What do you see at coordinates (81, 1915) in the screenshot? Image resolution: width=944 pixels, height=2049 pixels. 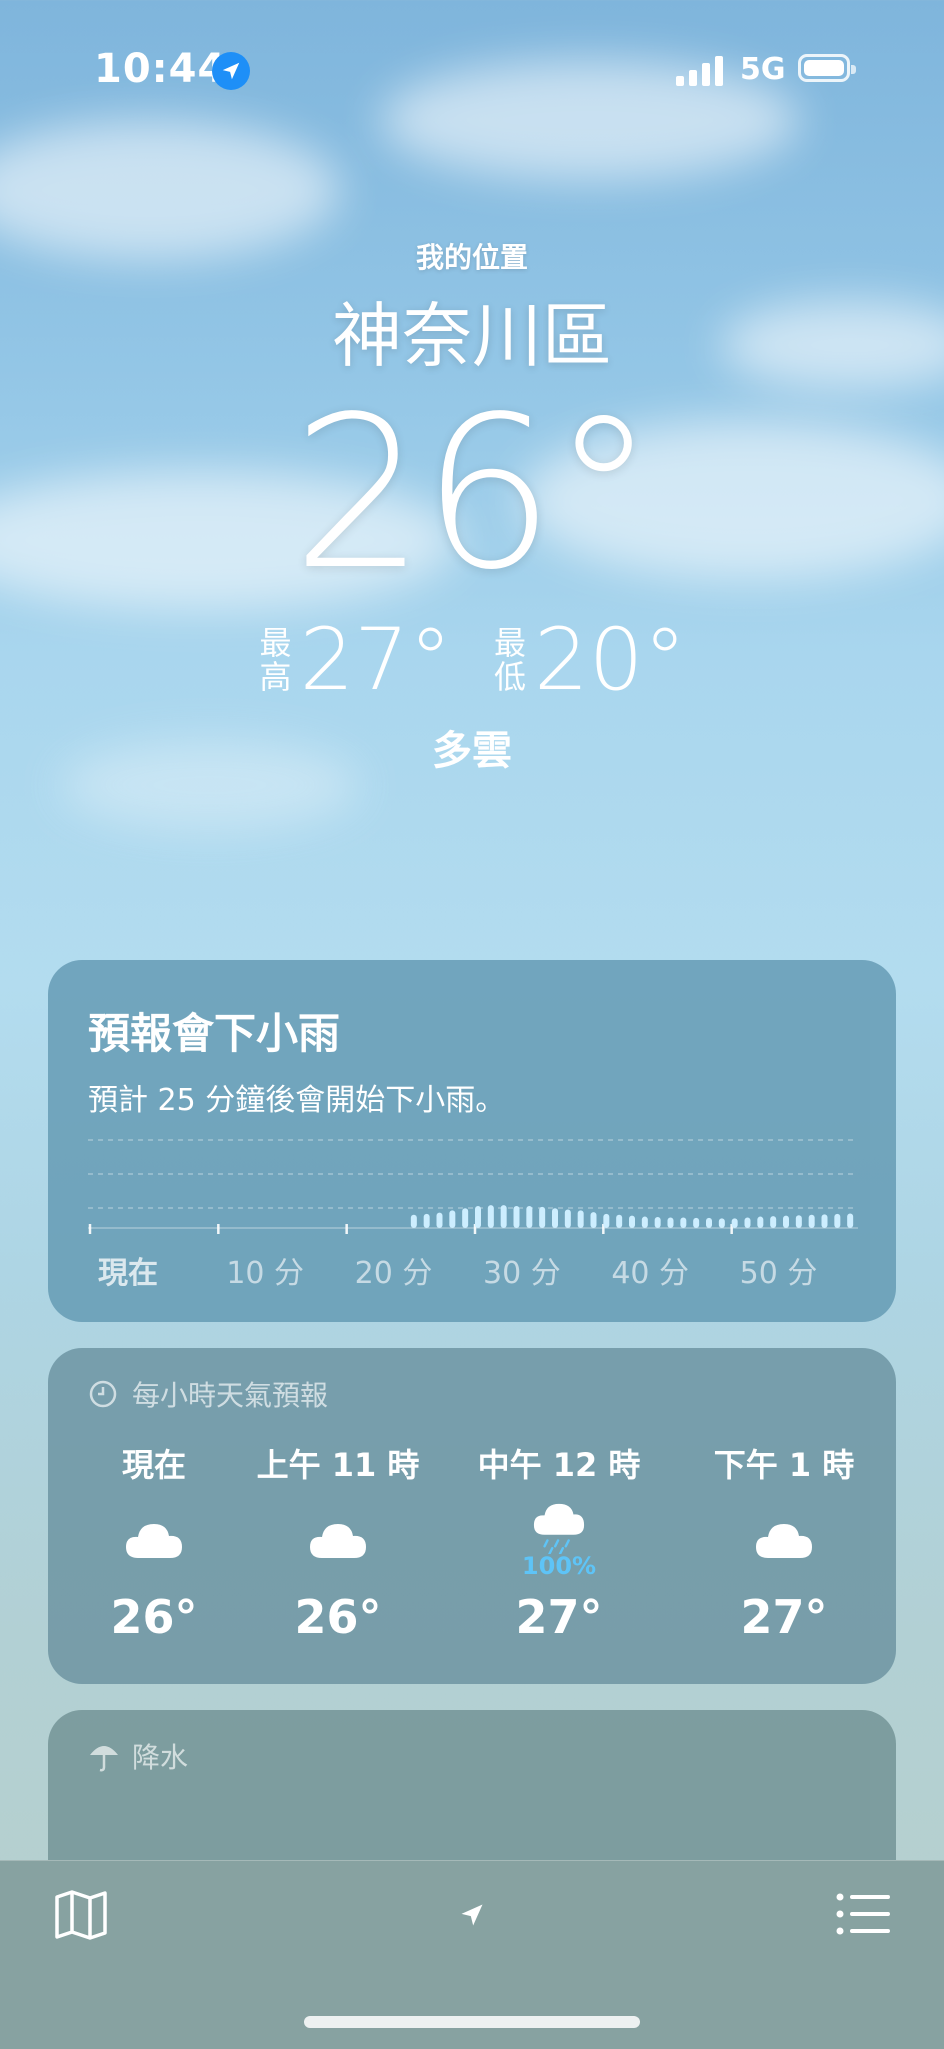 I see `map-icon` at bounding box center [81, 1915].